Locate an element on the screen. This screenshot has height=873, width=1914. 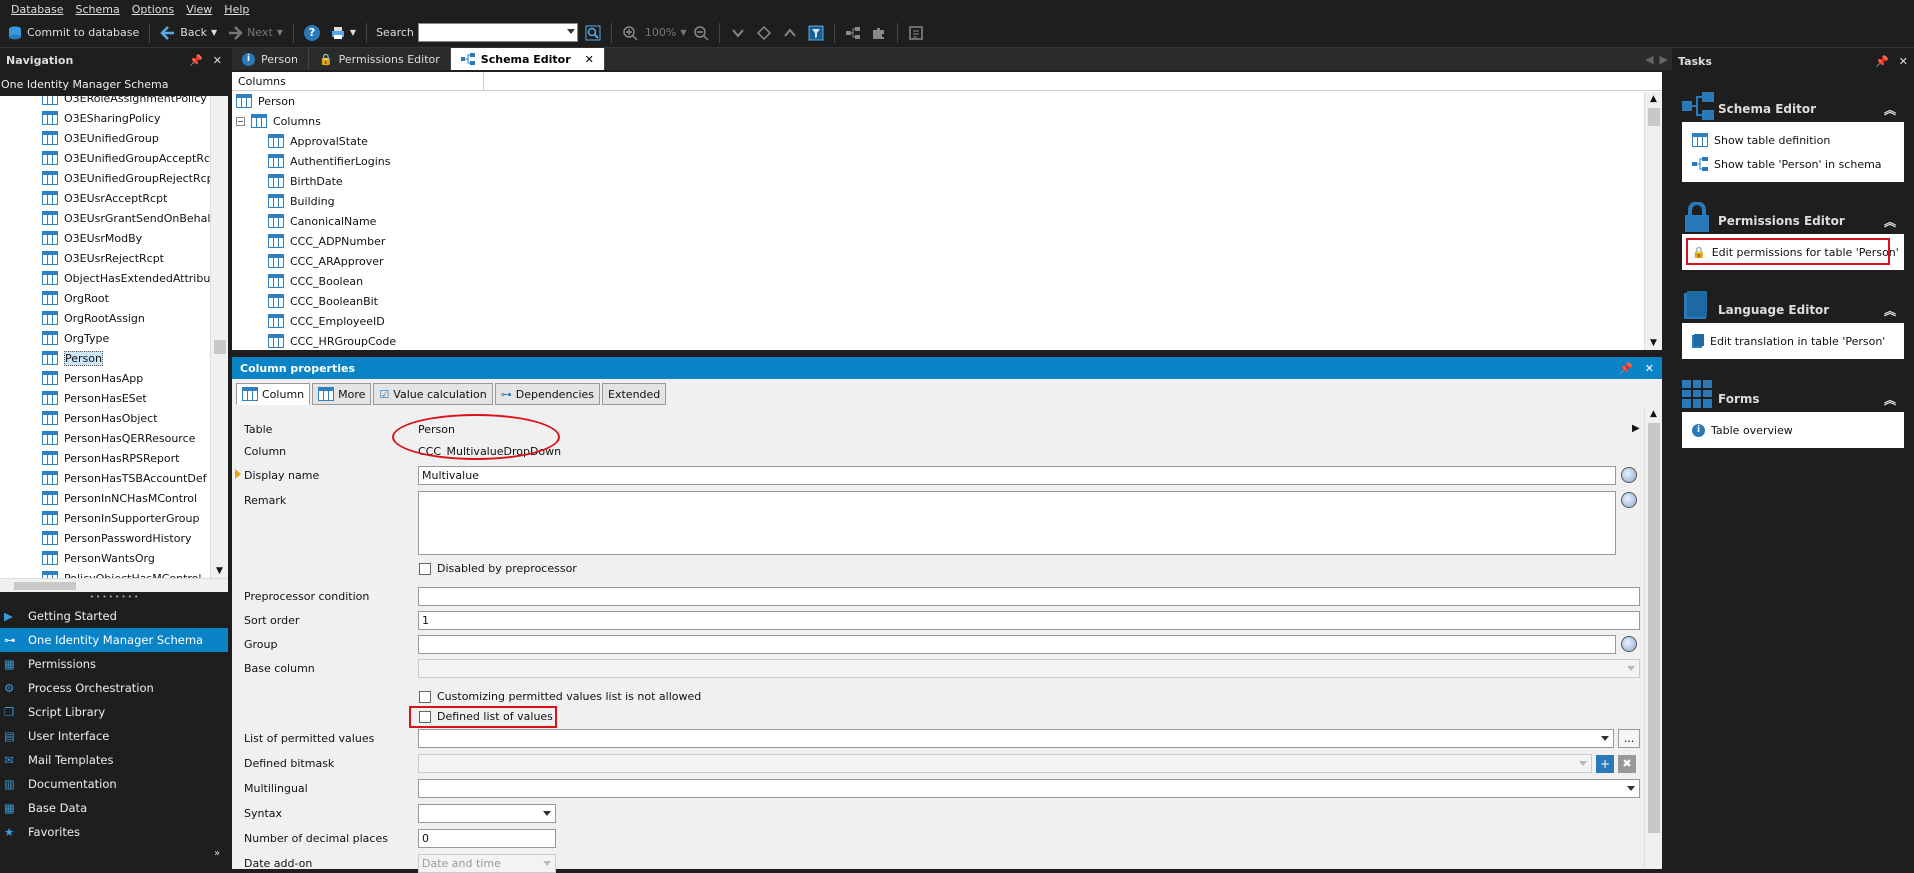
nav-tree-item: O3EUsrModBy is located at coordinates (105, 238).